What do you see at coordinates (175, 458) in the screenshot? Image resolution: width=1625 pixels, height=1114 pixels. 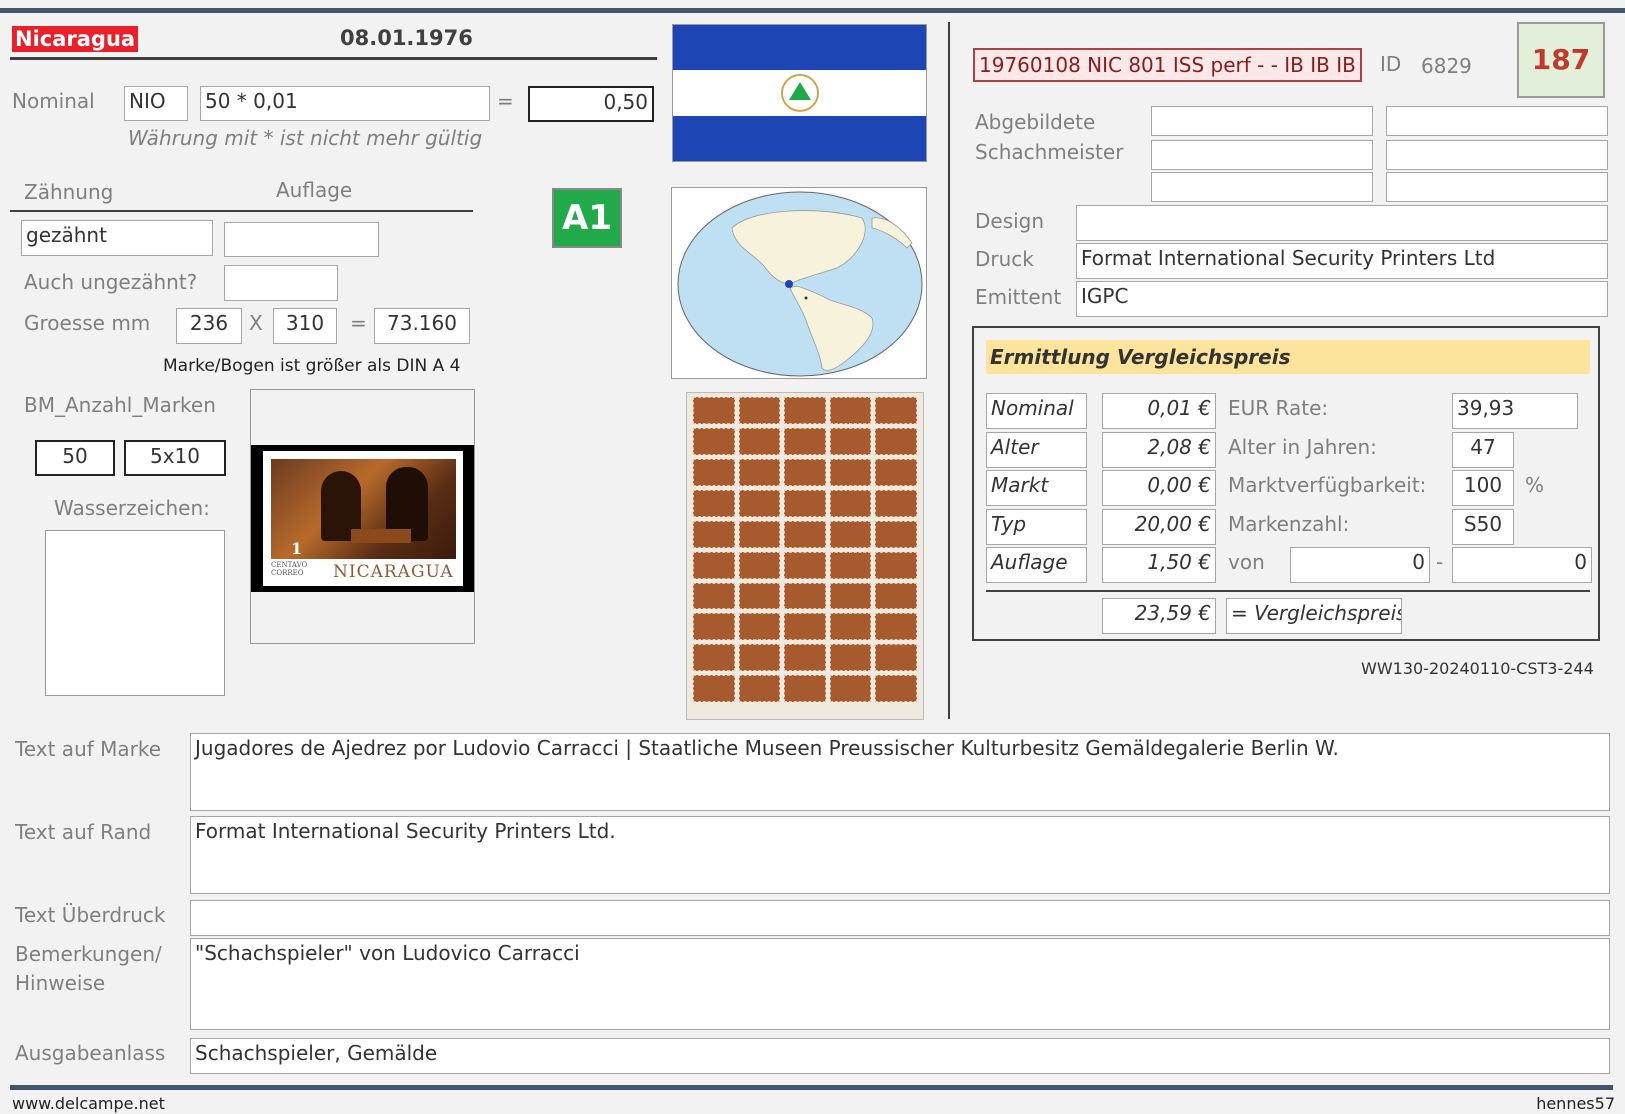 I see `bm-layout-field: 5x10` at bounding box center [175, 458].